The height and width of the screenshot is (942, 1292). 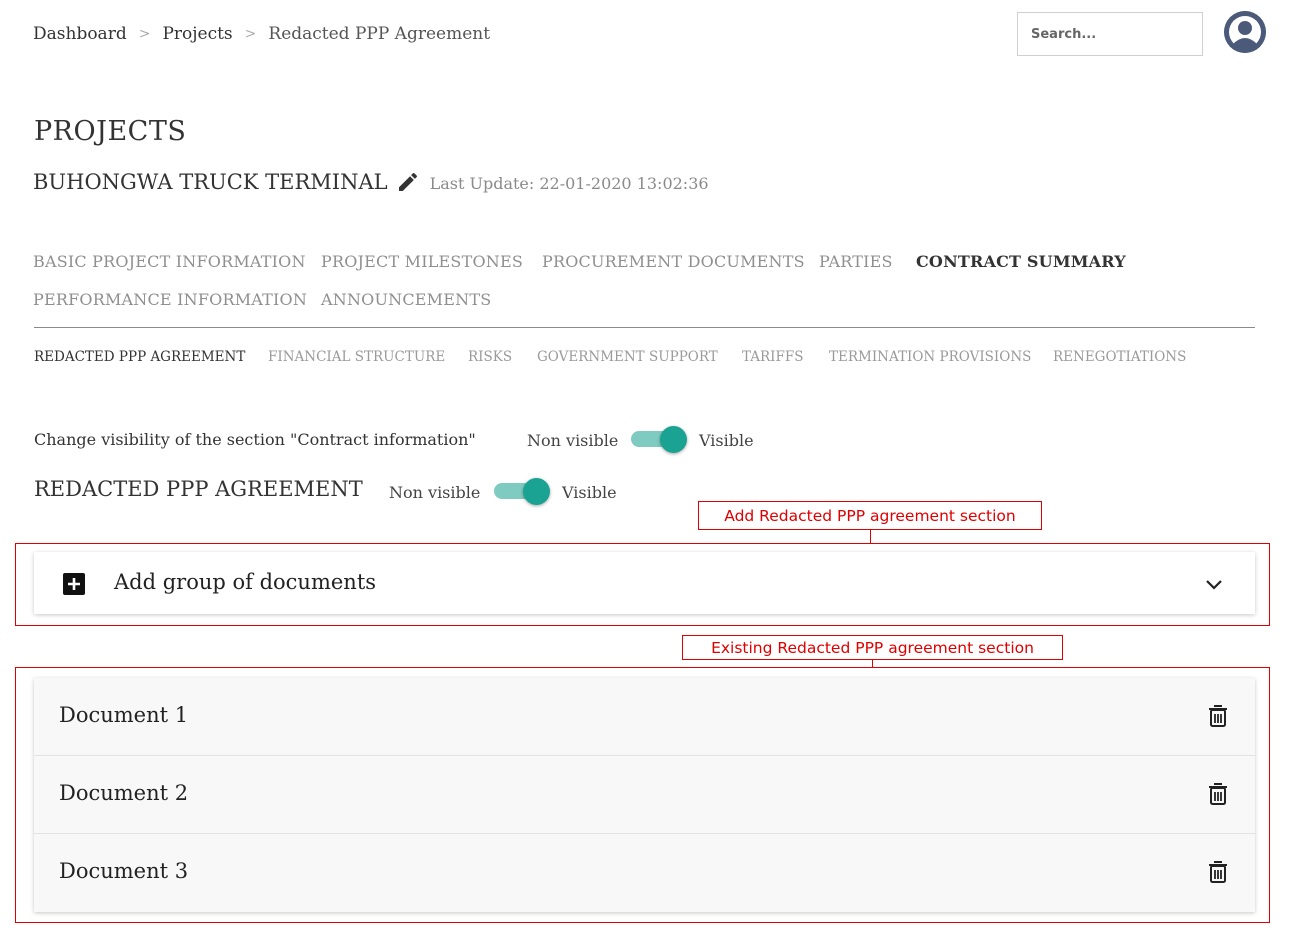 I want to click on section-visibility-toggle, so click(x=523, y=491).